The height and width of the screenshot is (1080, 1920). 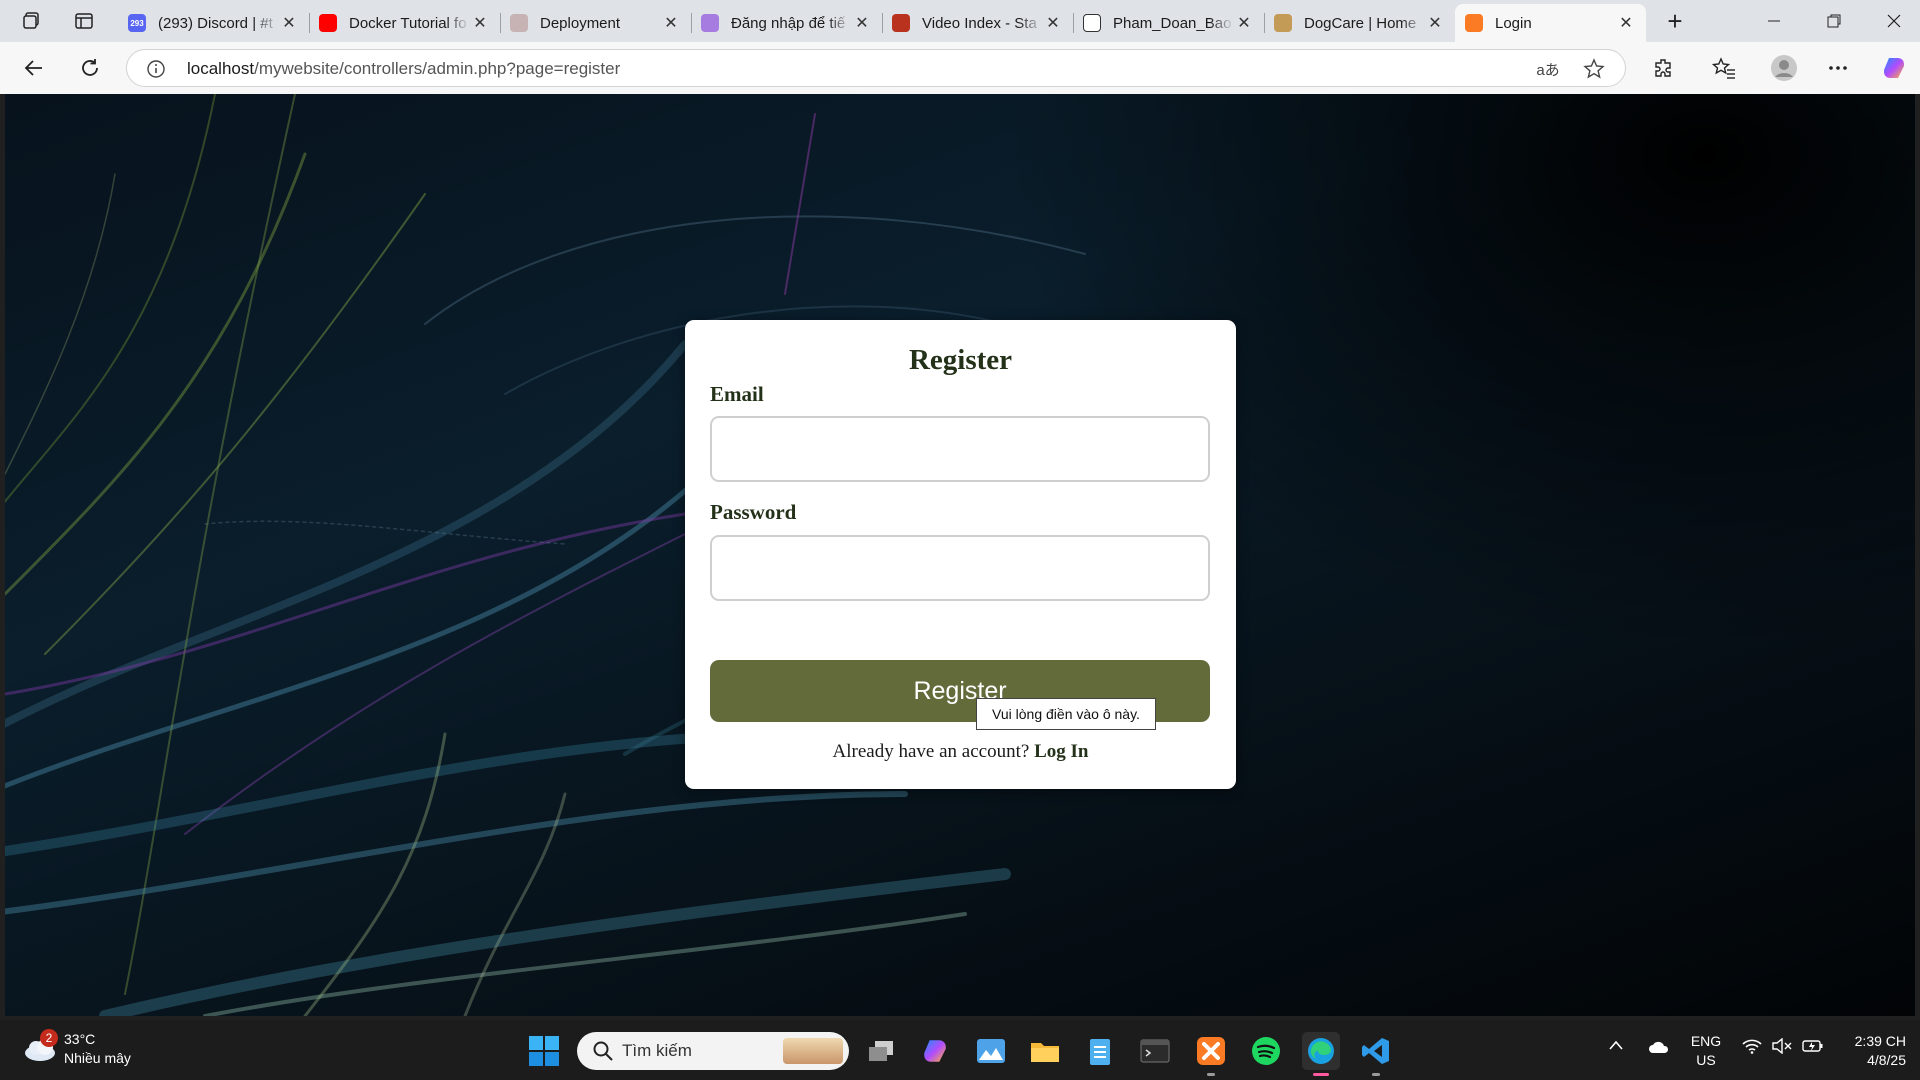 I want to click on browser-tab: Deployment ✕, so click(x=595, y=23).